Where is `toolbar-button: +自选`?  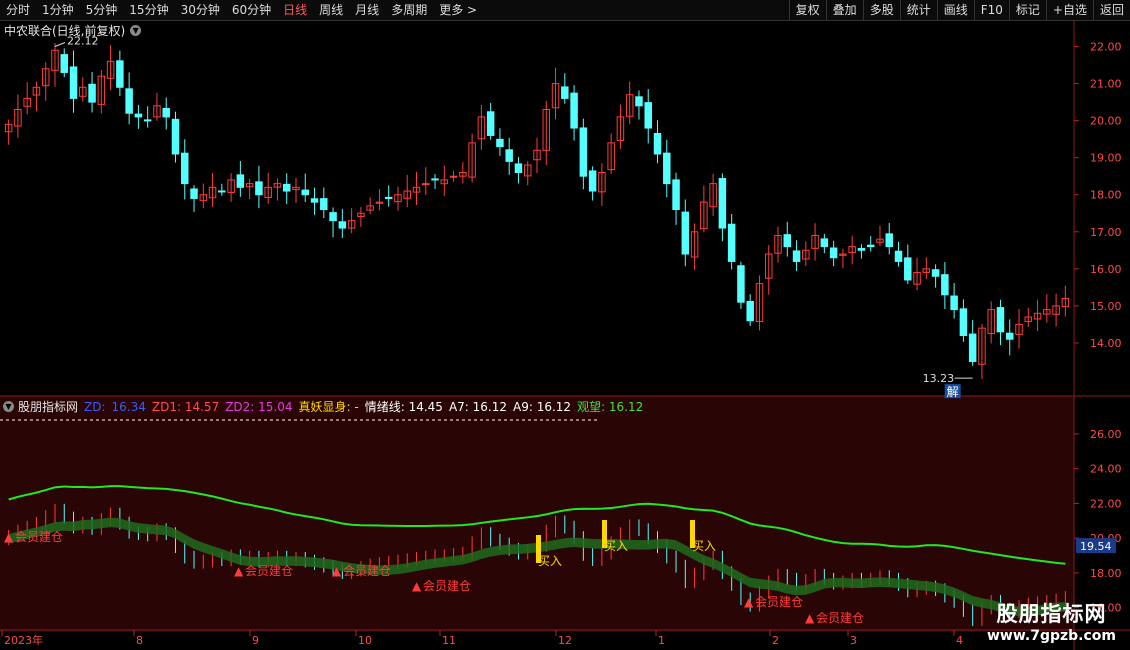 toolbar-button: +自选 is located at coordinates (1069, 10).